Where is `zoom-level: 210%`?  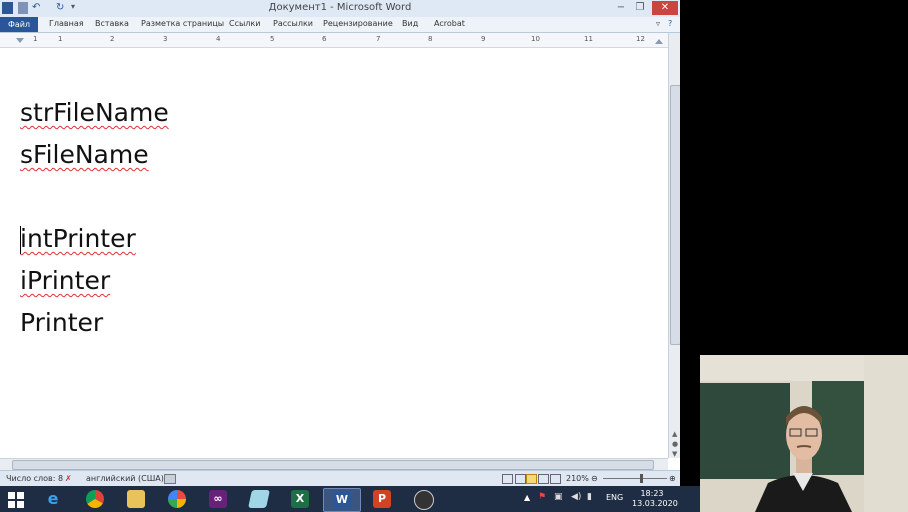 zoom-level: 210% is located at coordinates (577, 478).